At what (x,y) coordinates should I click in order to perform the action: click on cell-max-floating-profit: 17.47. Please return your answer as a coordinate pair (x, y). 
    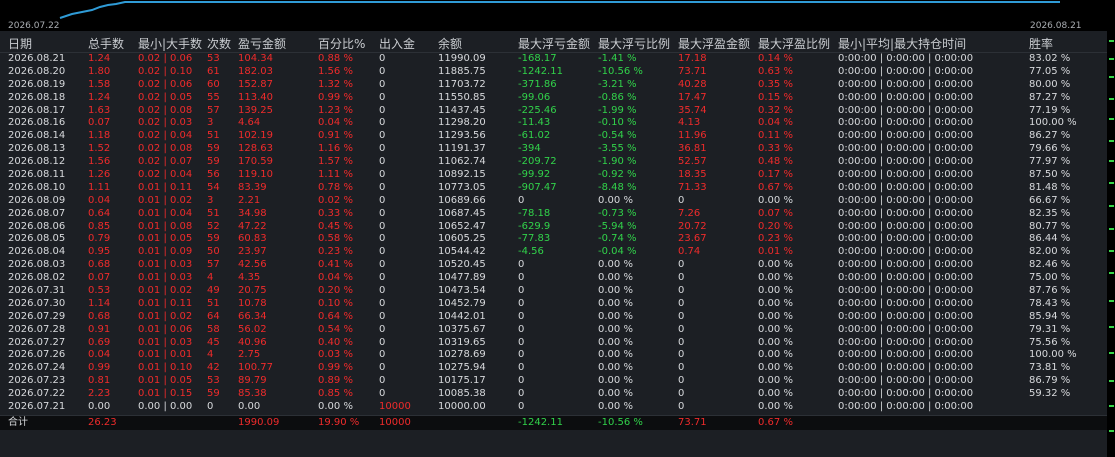
    Looking at the image, I should click on (692, 97).